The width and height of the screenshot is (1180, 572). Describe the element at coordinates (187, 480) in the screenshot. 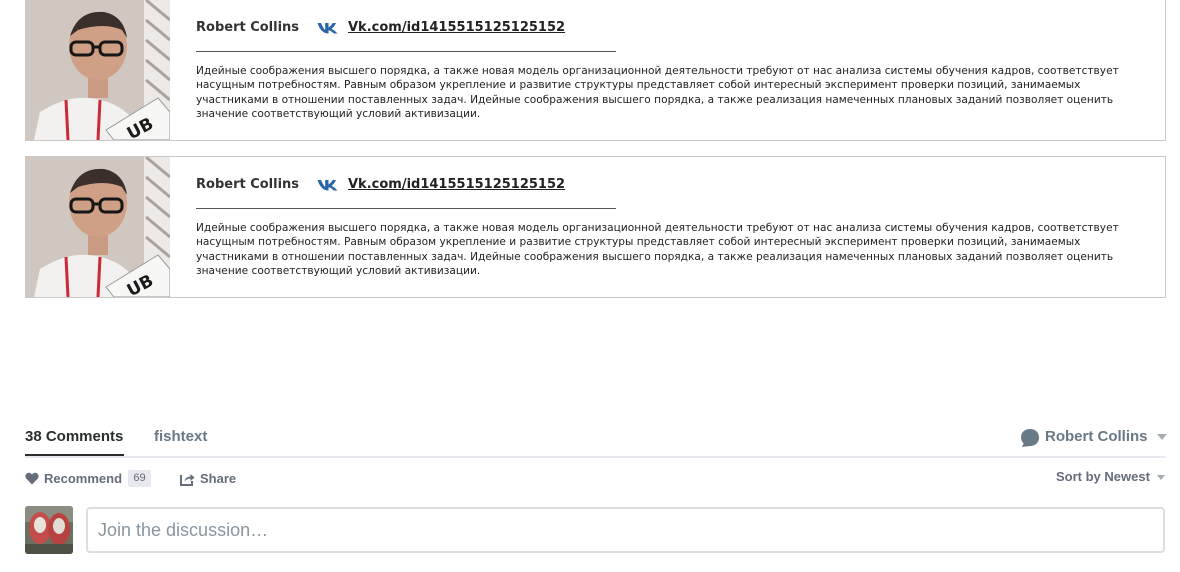

I see `share-icon` at that location.